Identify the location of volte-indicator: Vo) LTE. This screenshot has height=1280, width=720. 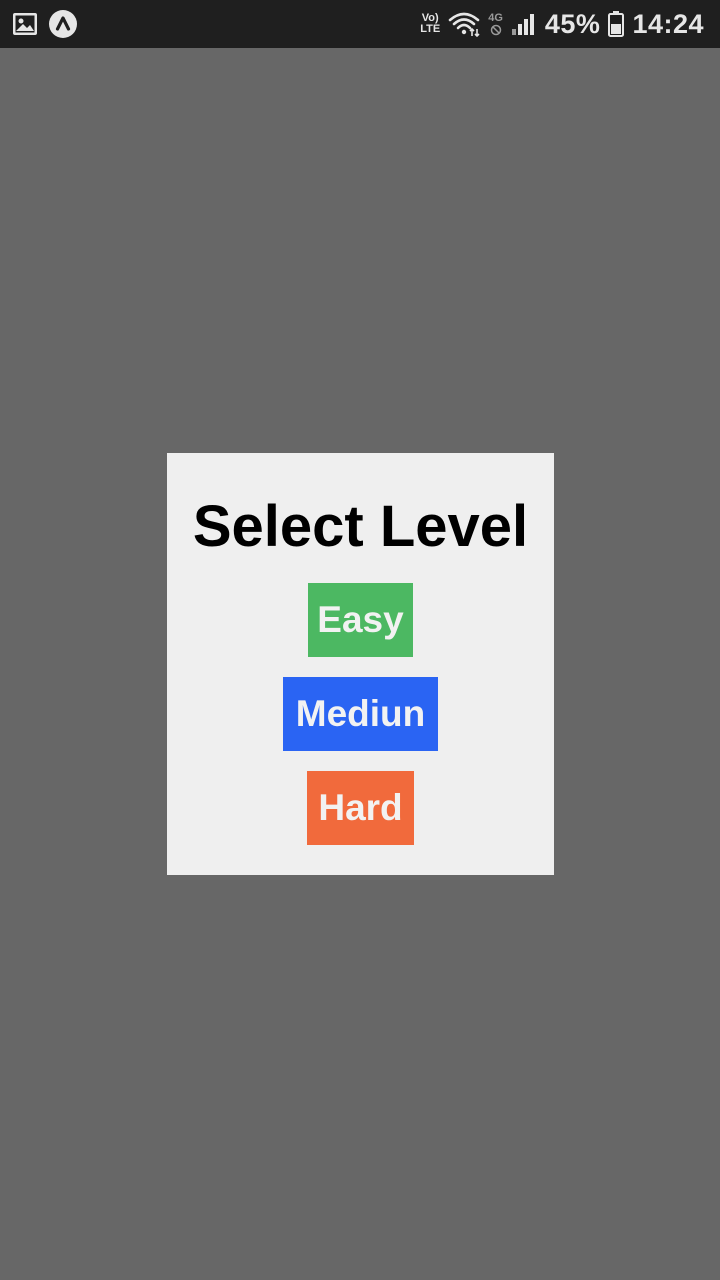
(430, 24).